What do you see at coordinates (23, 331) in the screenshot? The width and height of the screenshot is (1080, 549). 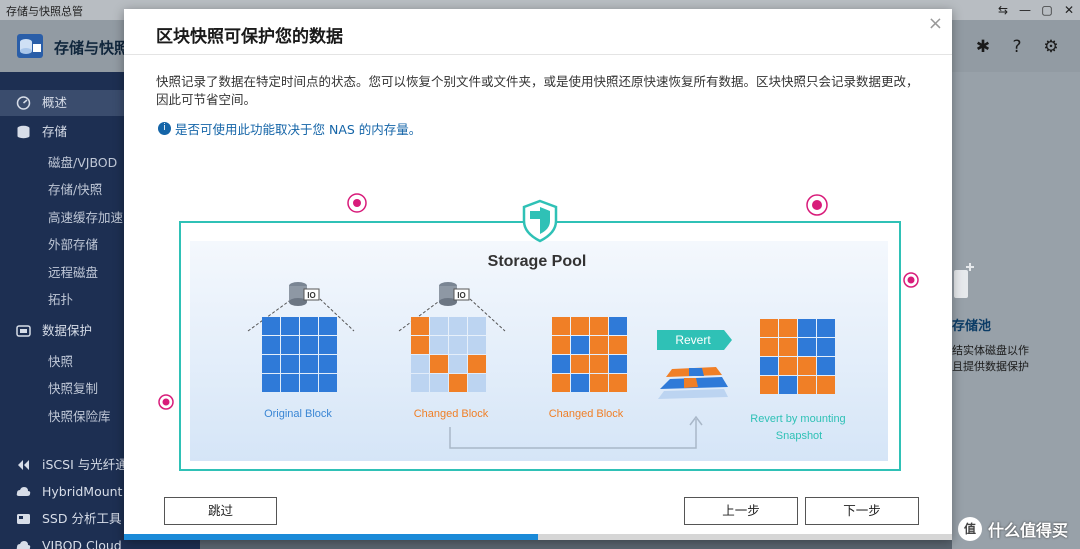 I see `data-protection-icon` at bounding box center [23, 331].